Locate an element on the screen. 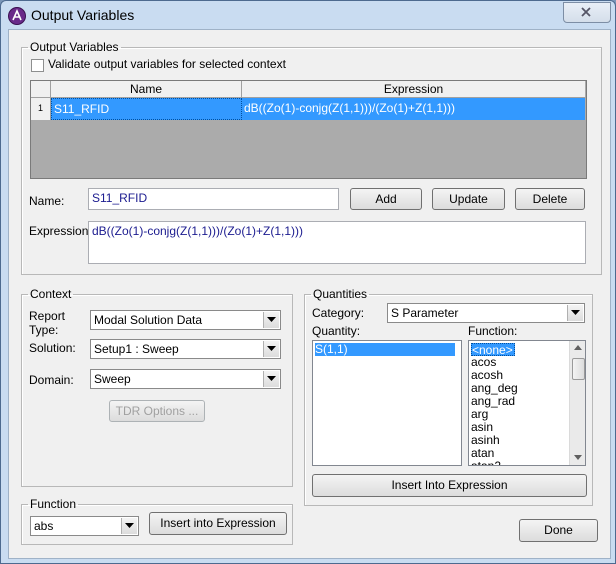  add-button: Add is located at coordinates (386, 199).